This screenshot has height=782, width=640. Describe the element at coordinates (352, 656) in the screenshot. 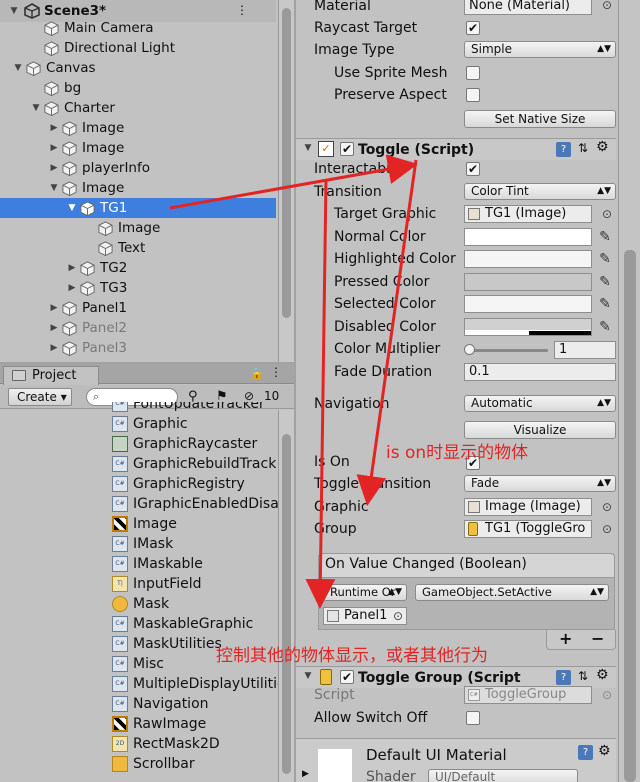

I see `event-annotation: 控制其他的物体显示，或者其他行为` at that location.